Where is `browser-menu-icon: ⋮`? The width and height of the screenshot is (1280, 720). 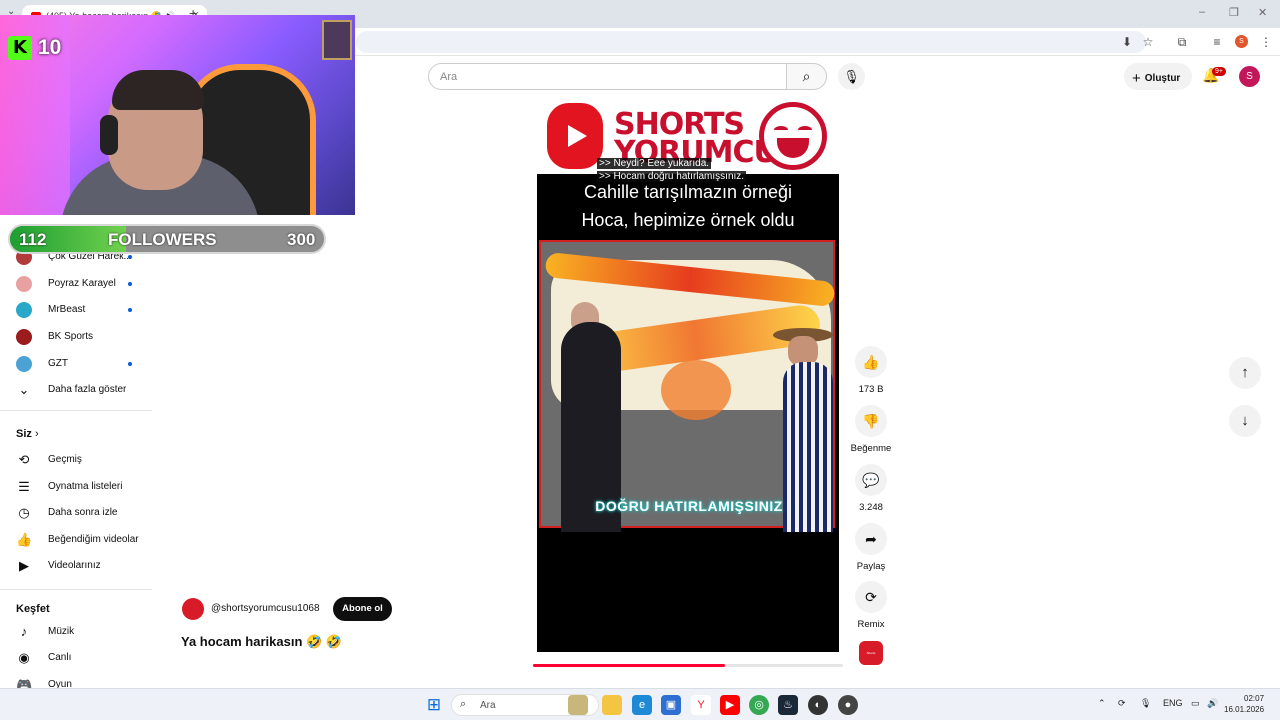 browser-menu-icon: ⋮ is located at coordinates (1266, 42).